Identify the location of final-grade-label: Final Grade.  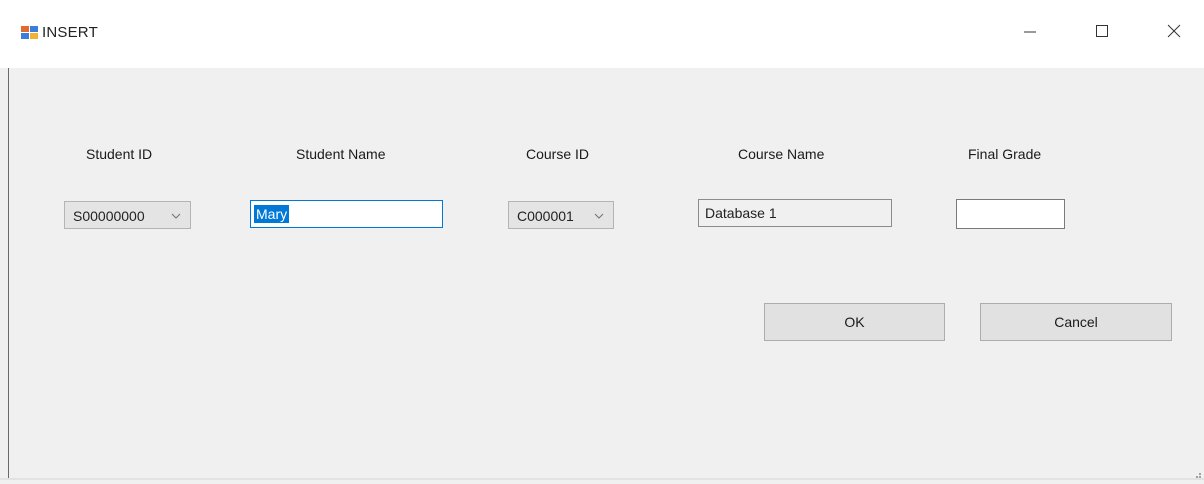
(1005, 154).